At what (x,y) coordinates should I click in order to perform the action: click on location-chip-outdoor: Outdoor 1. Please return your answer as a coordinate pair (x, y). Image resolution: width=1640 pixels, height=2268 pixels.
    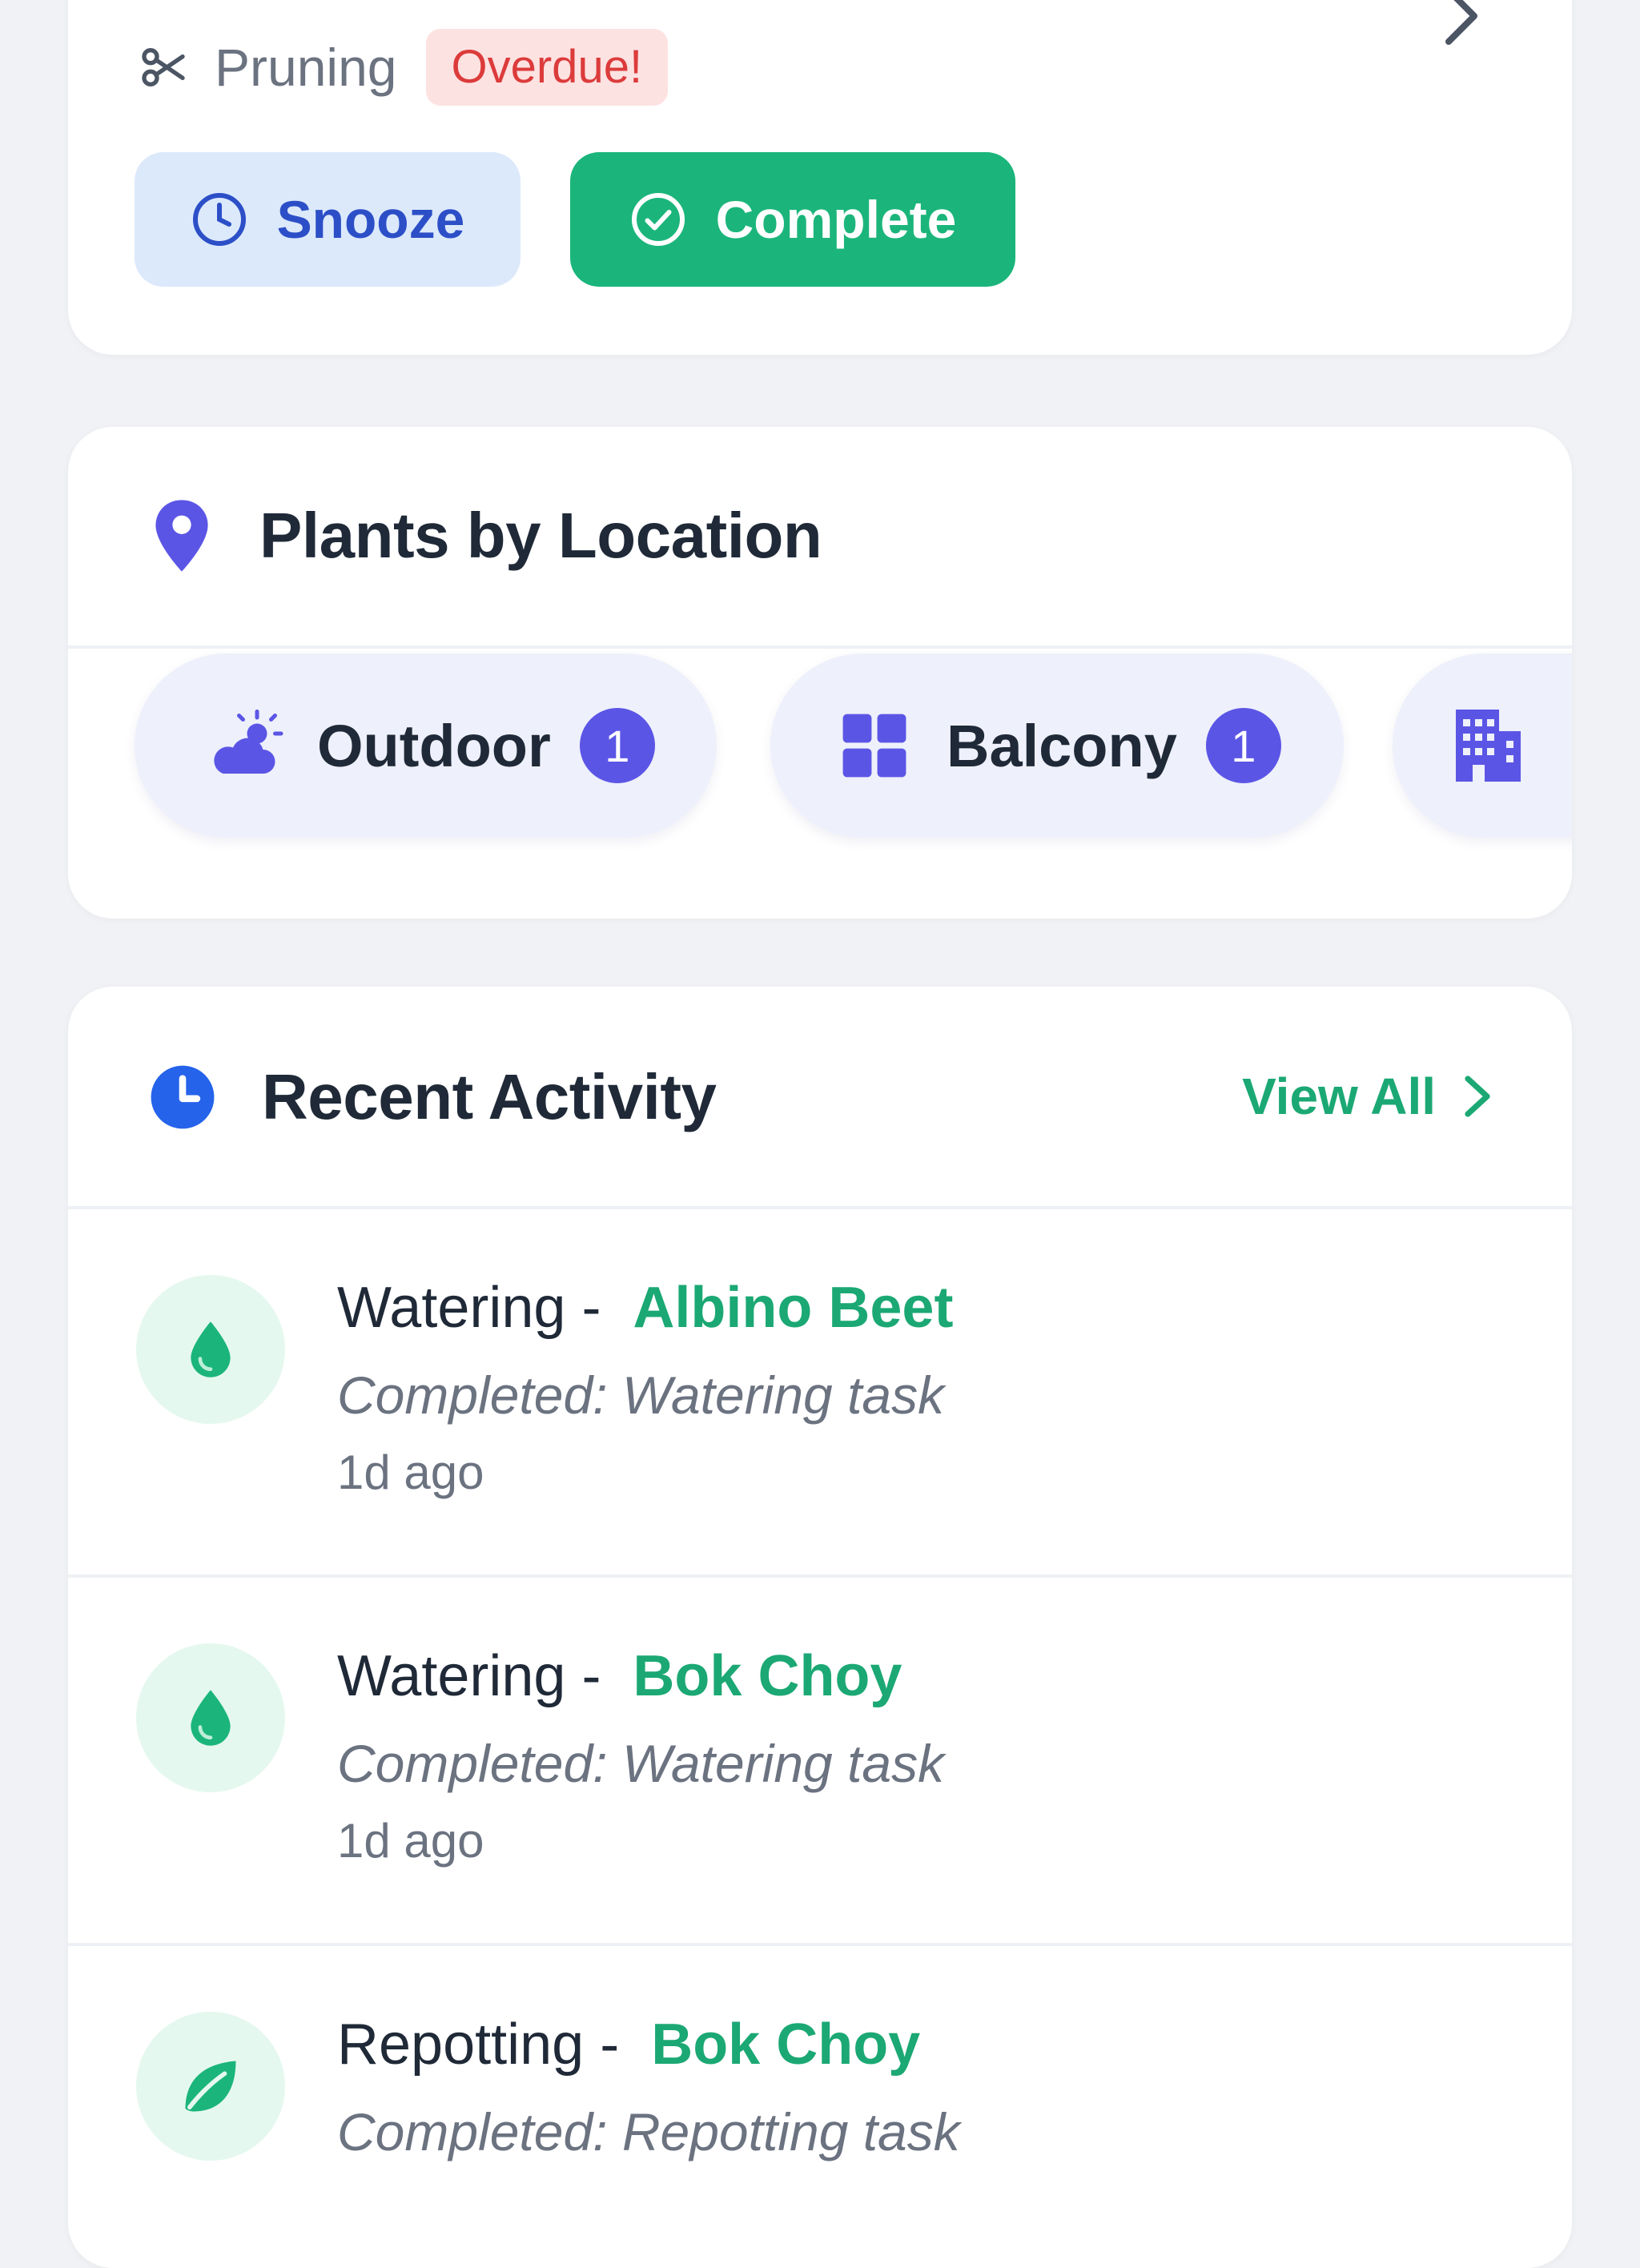
    Looking at the image, I should click on (426, 745).